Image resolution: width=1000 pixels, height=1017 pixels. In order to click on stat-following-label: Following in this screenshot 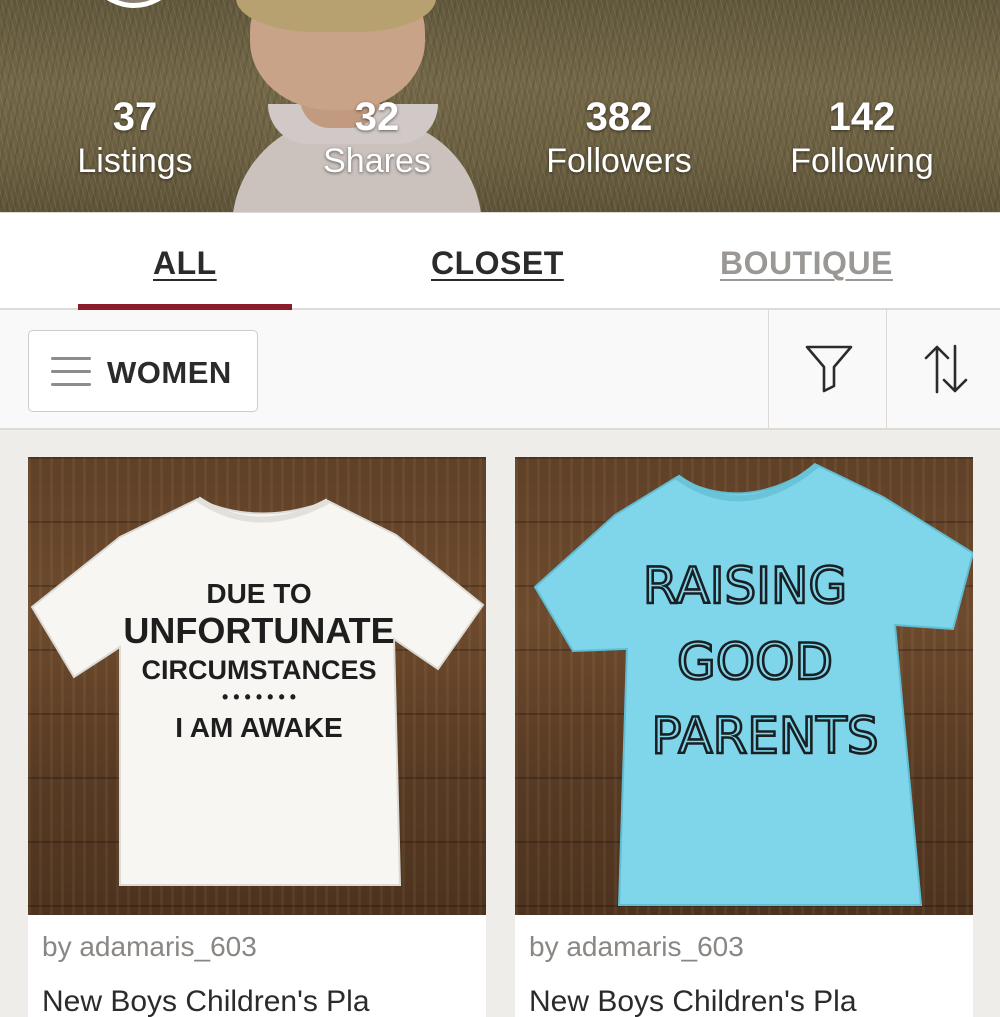, I will do `click(862, 161)`.